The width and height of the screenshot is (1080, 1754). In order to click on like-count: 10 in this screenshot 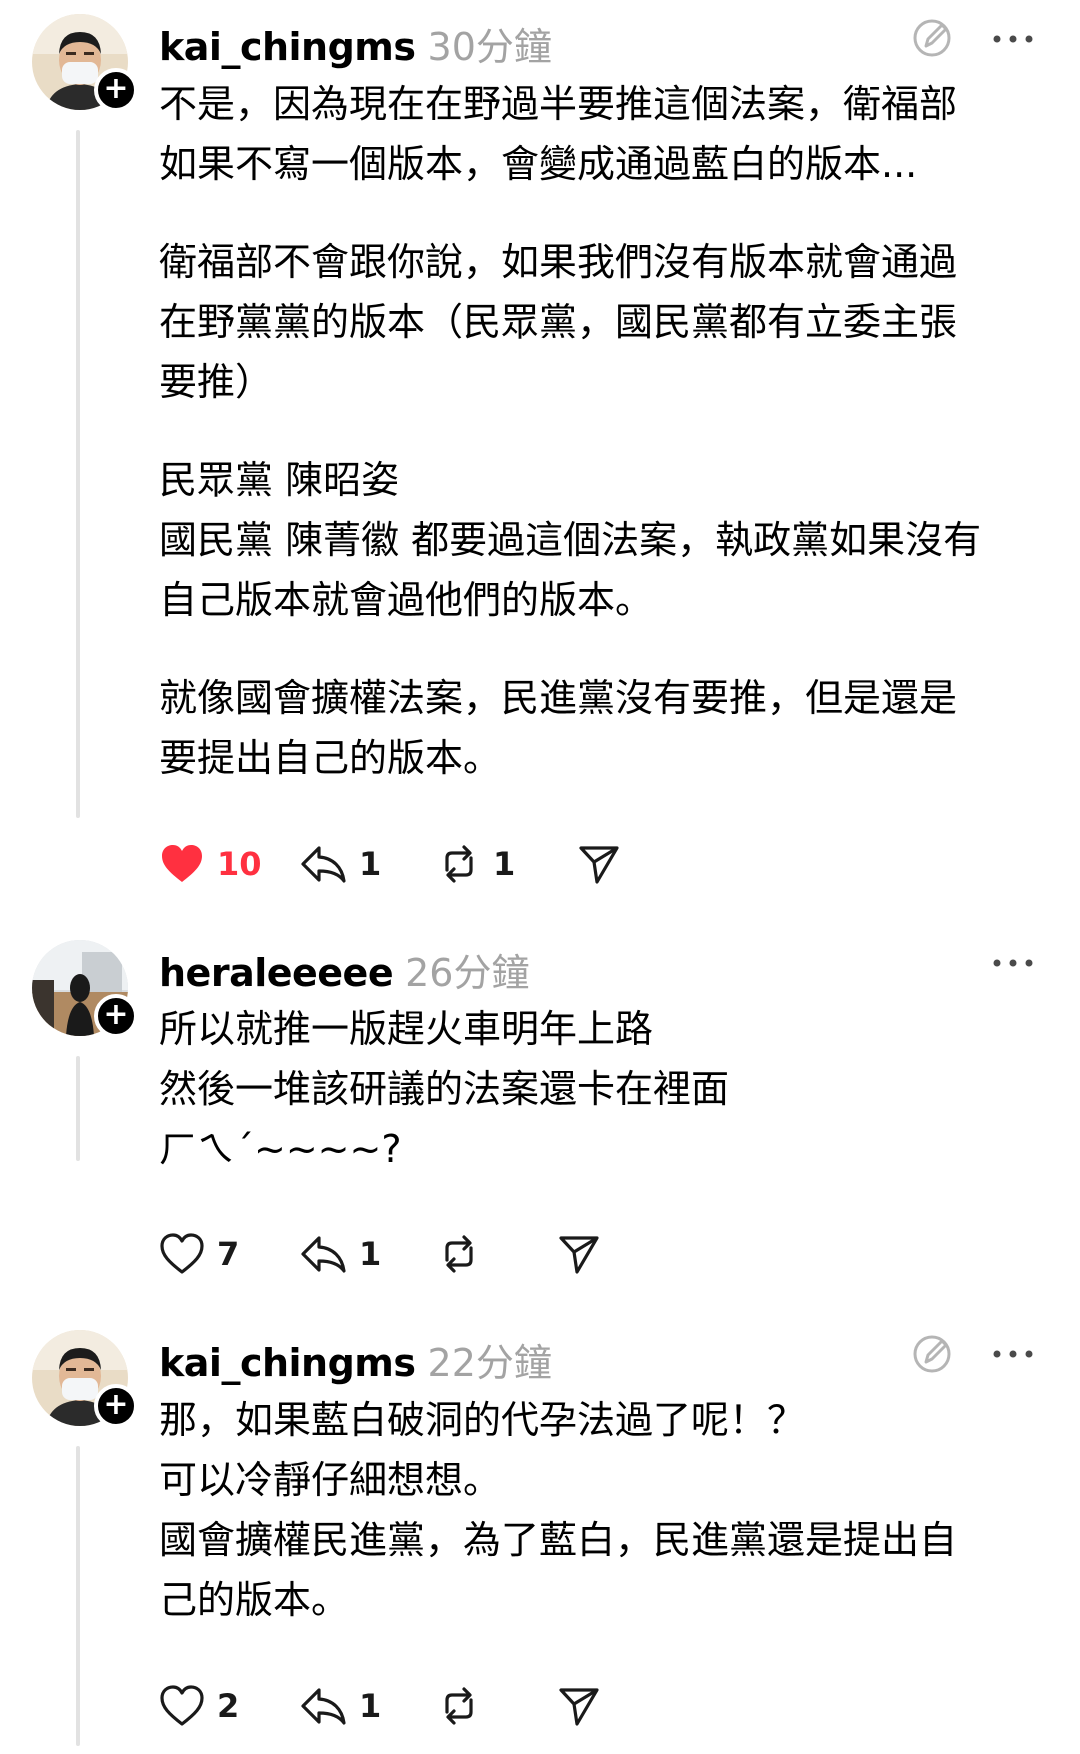, I will do `click(239, 864)`.